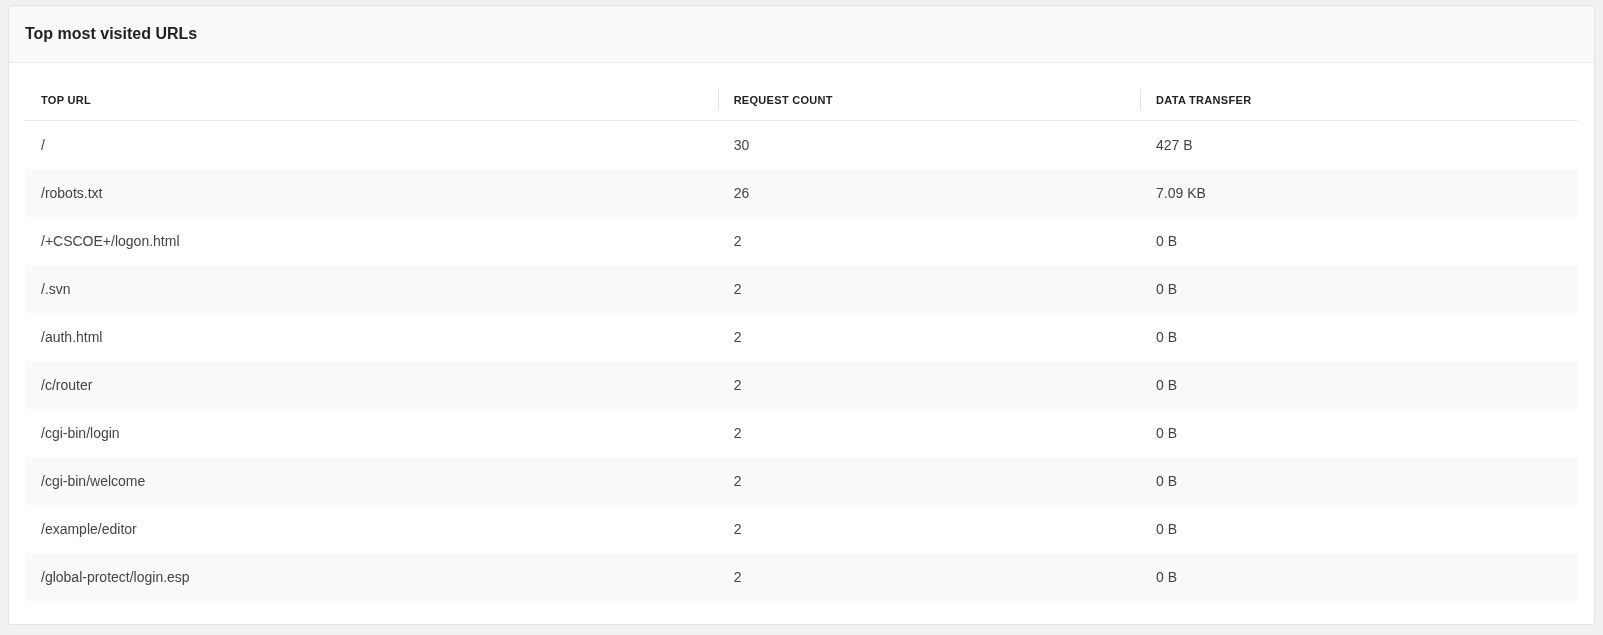  I want to click on table-cell: /example/editor, so click(371, 529).